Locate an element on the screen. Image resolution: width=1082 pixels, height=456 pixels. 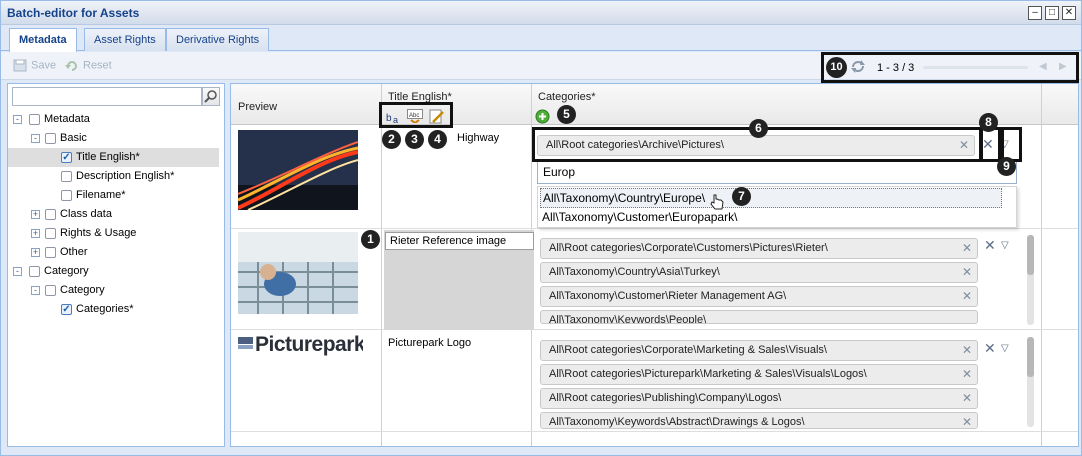
pager-next-icon: ▶ is located at coordinates (1063, 66).